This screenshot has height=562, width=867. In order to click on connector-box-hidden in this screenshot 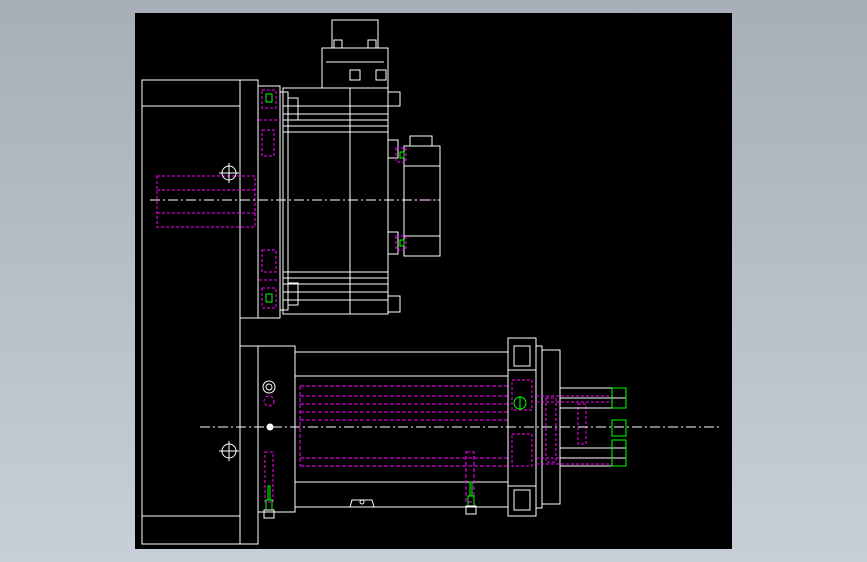, I will do `click(417, 199)`.